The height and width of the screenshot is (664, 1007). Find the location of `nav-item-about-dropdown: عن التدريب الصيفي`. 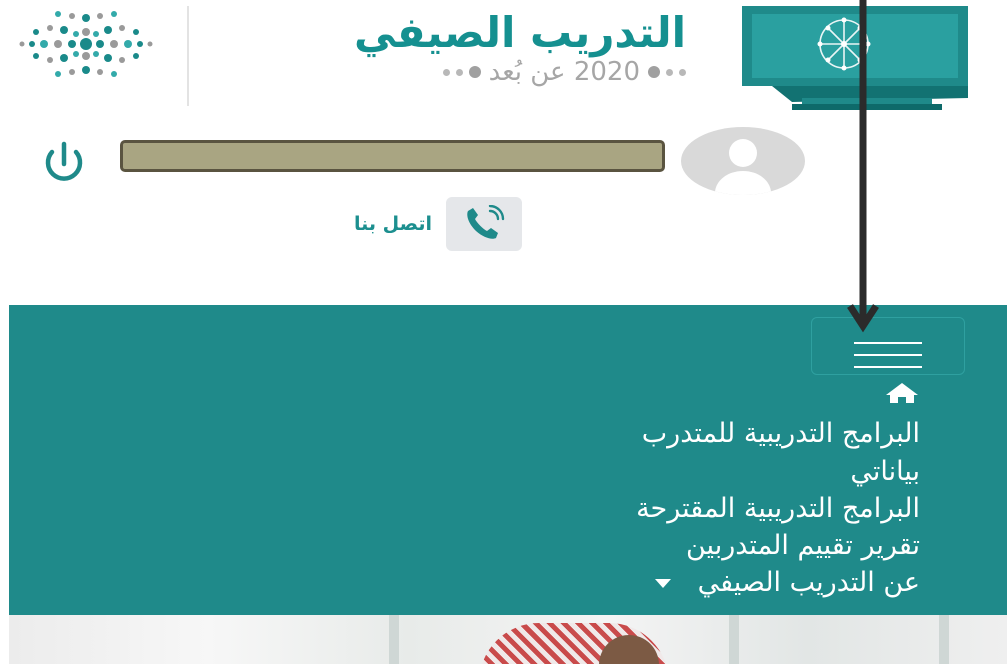

nav-item-about-dropdown: عن التدريب الصيفي is located at coordinates (640, 583).